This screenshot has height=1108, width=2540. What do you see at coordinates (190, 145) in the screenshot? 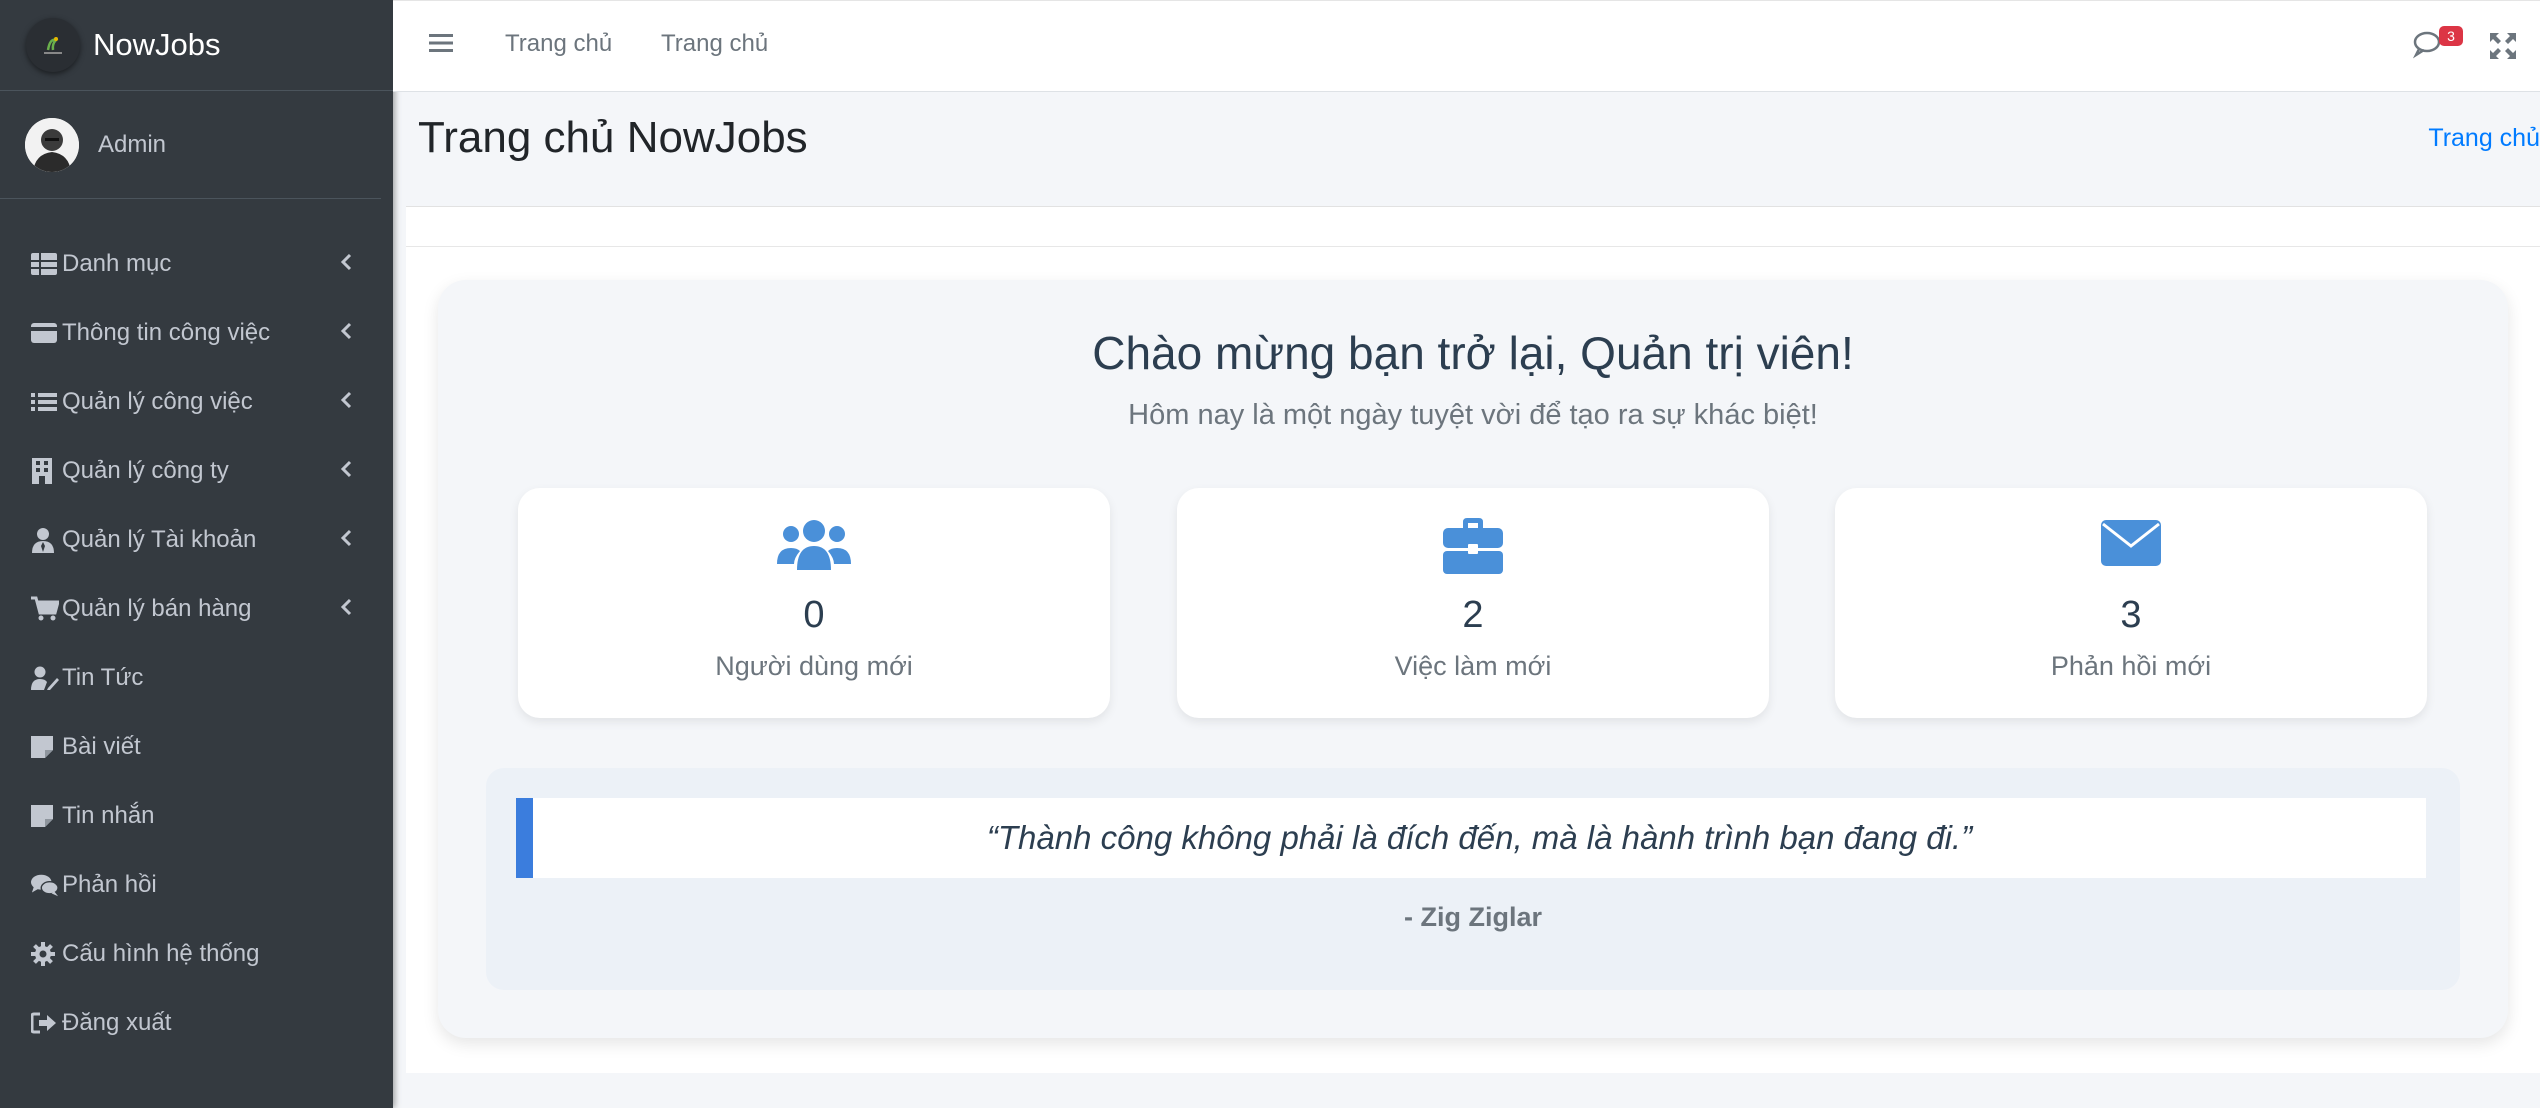
I see `user-panel: Admin` at bounding box center [190, 145].